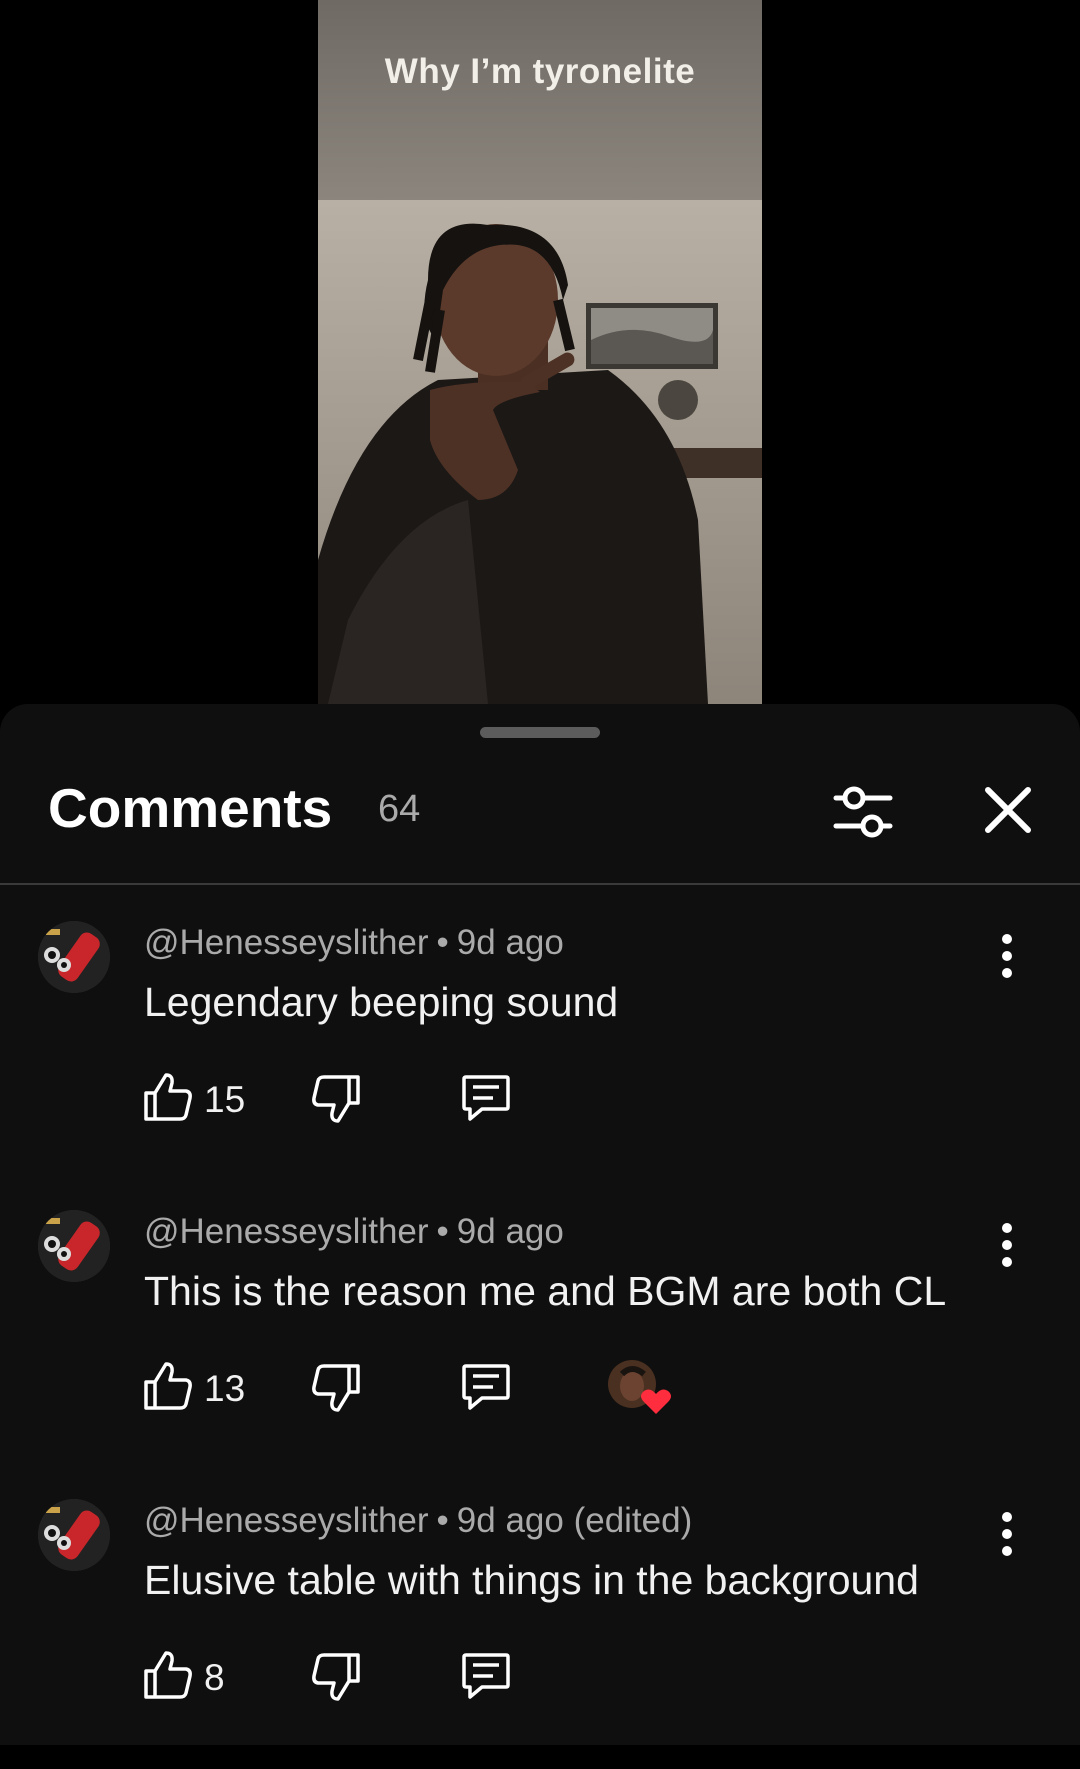 The width and height of the screenshot is (1080, 1769). I want to click on like-count: 15, so click(225, 1099).